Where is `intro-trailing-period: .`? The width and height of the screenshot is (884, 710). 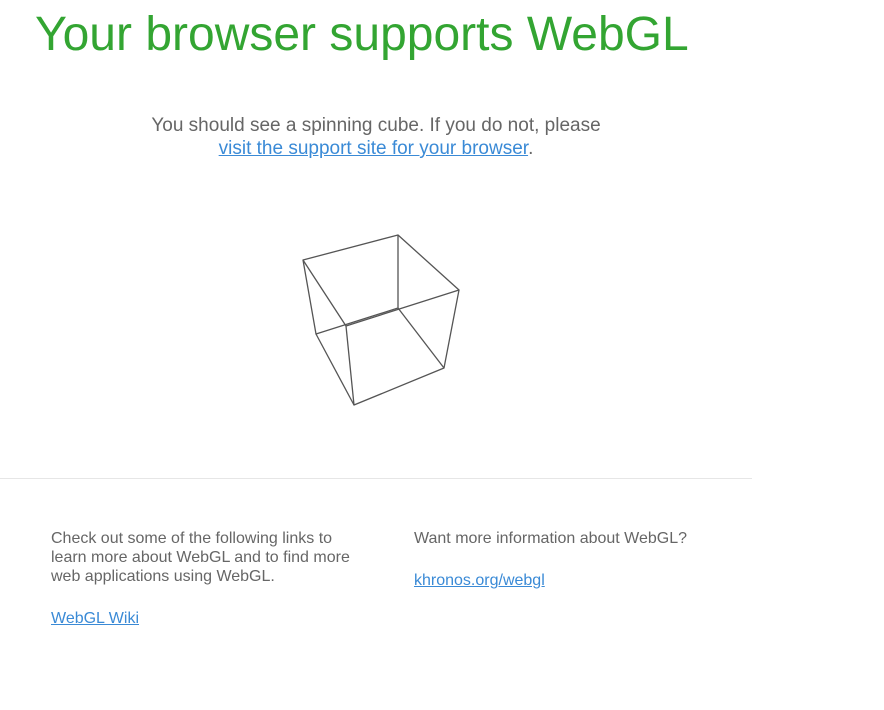
intro-trailing-period: . is located at coordinates (531, 148).